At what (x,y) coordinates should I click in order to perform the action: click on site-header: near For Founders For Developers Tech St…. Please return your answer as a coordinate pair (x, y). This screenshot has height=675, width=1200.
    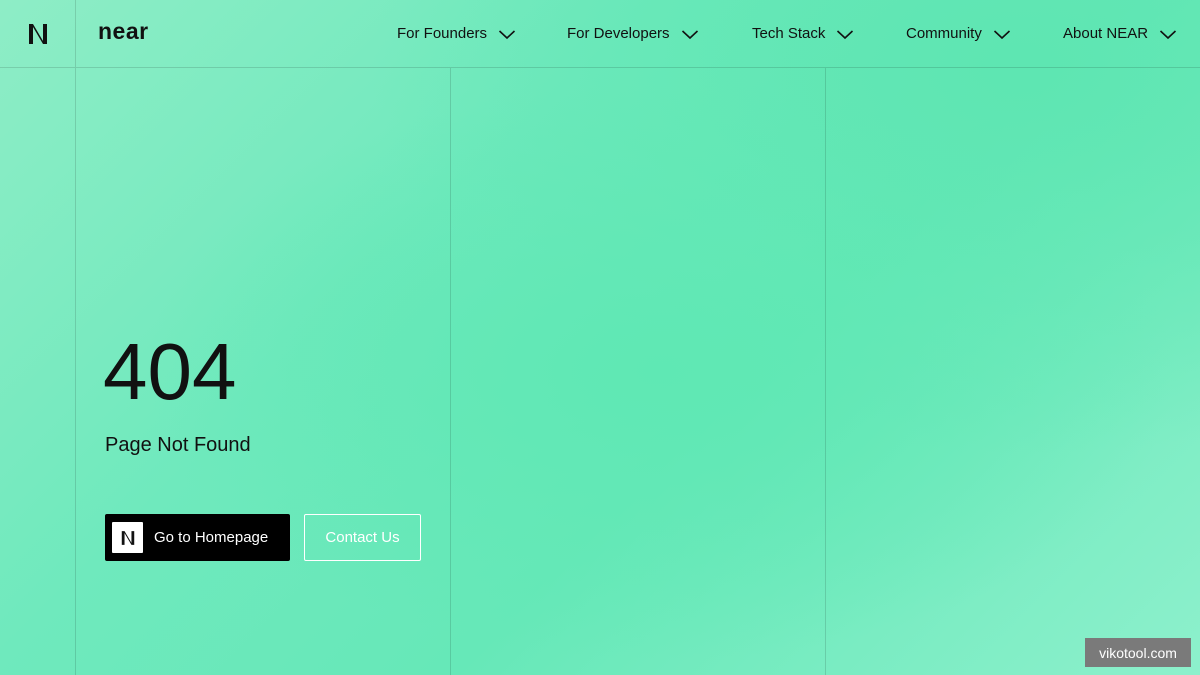
    Looking at the image, I should click on (600, 34).